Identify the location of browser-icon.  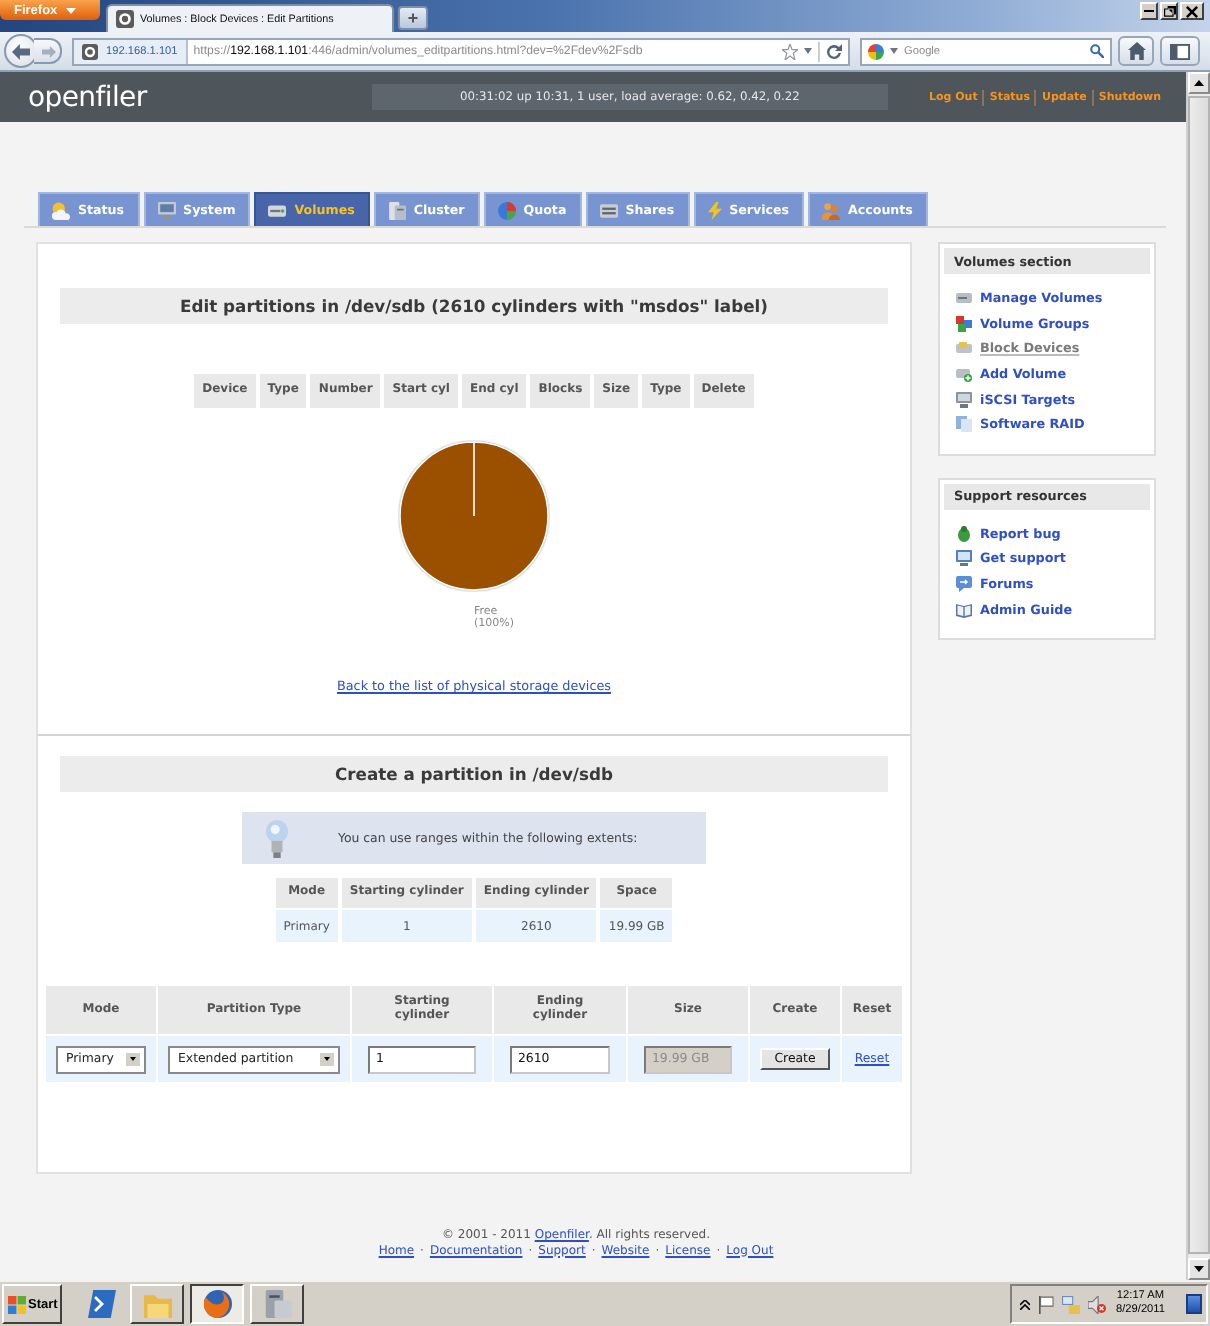
(217, 1304).